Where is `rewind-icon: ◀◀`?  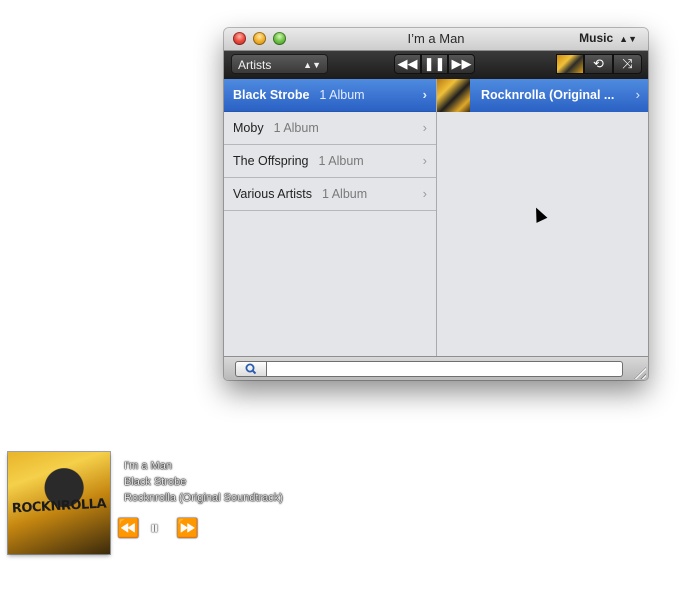
rewind-icon: ◀◀ is located at coordinates (407, 63).